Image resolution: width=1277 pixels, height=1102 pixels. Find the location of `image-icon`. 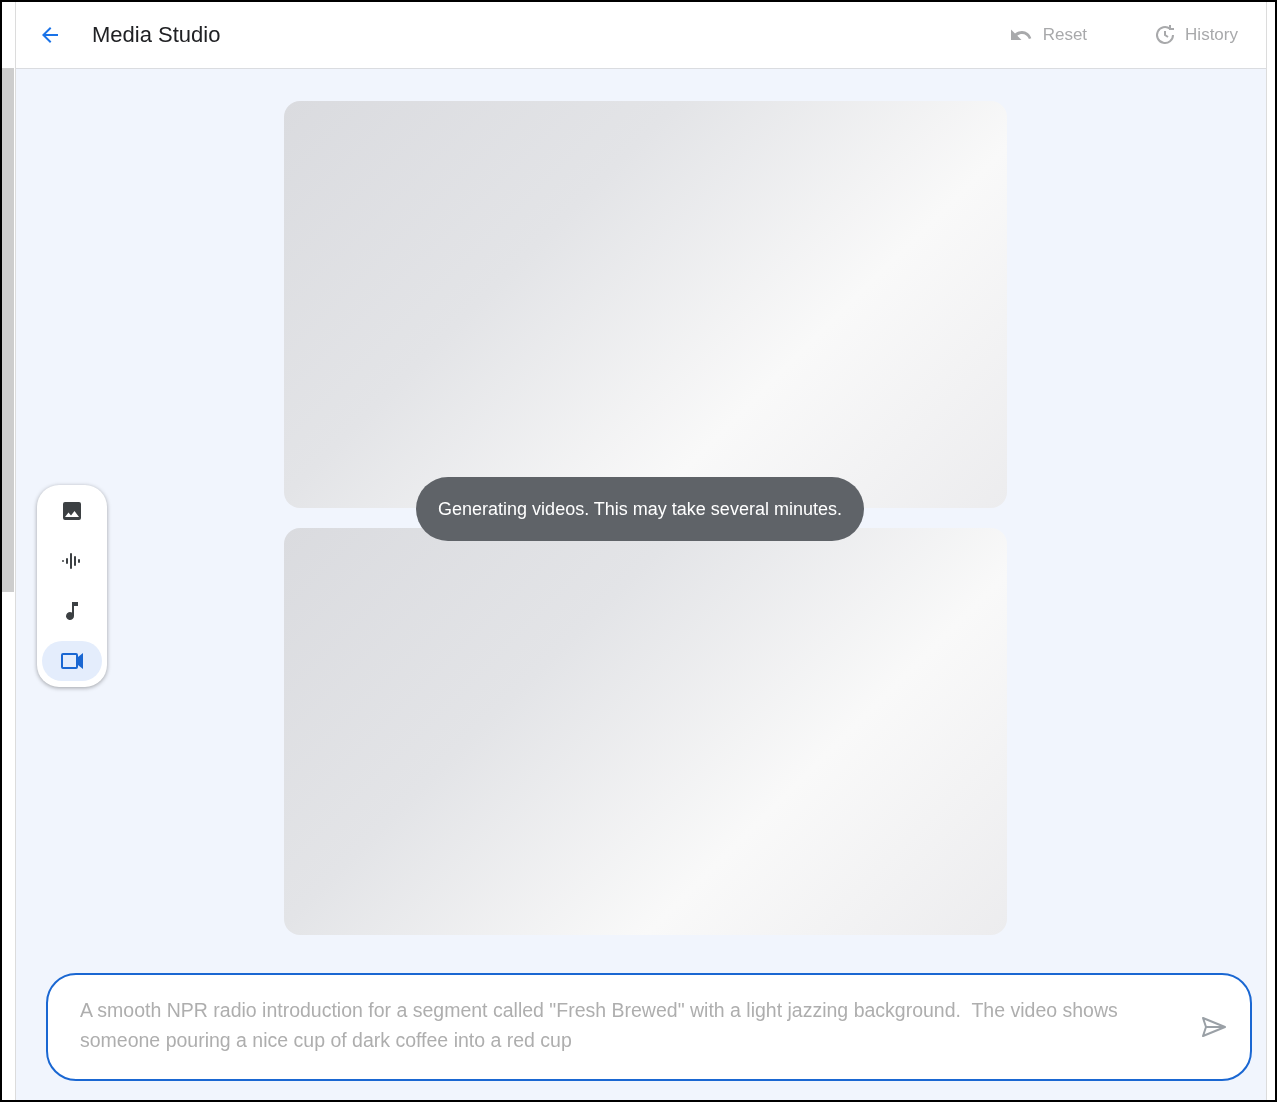

image-icon is located at coordinates (72, 511).